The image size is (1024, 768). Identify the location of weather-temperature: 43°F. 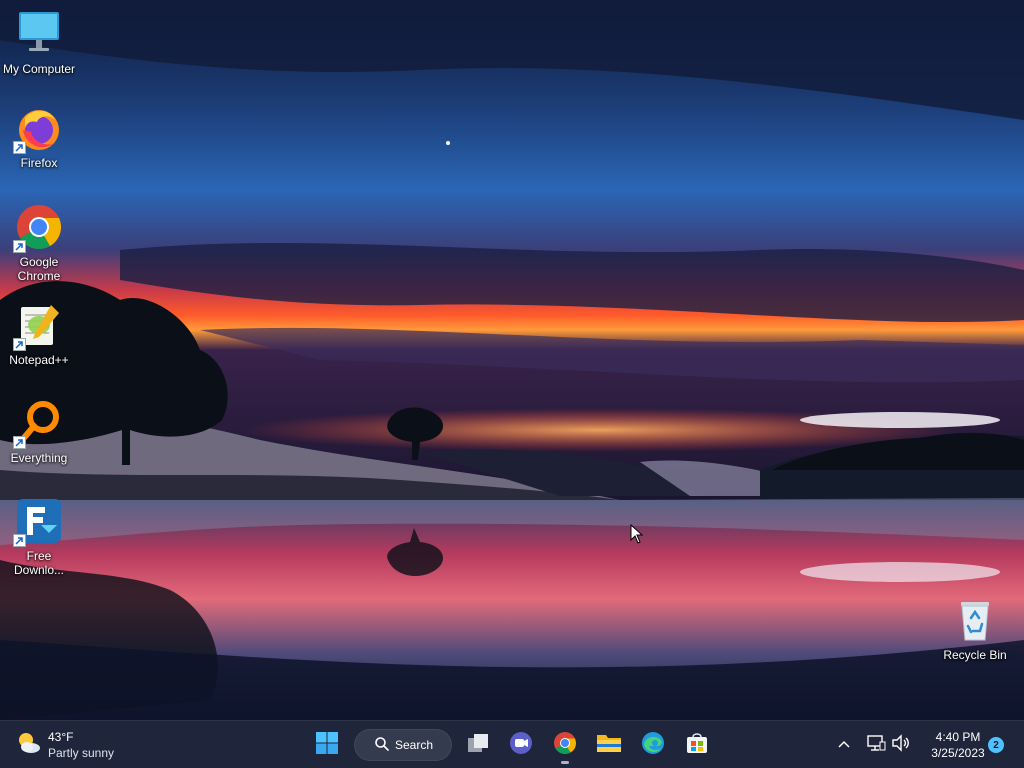
(61, 737).